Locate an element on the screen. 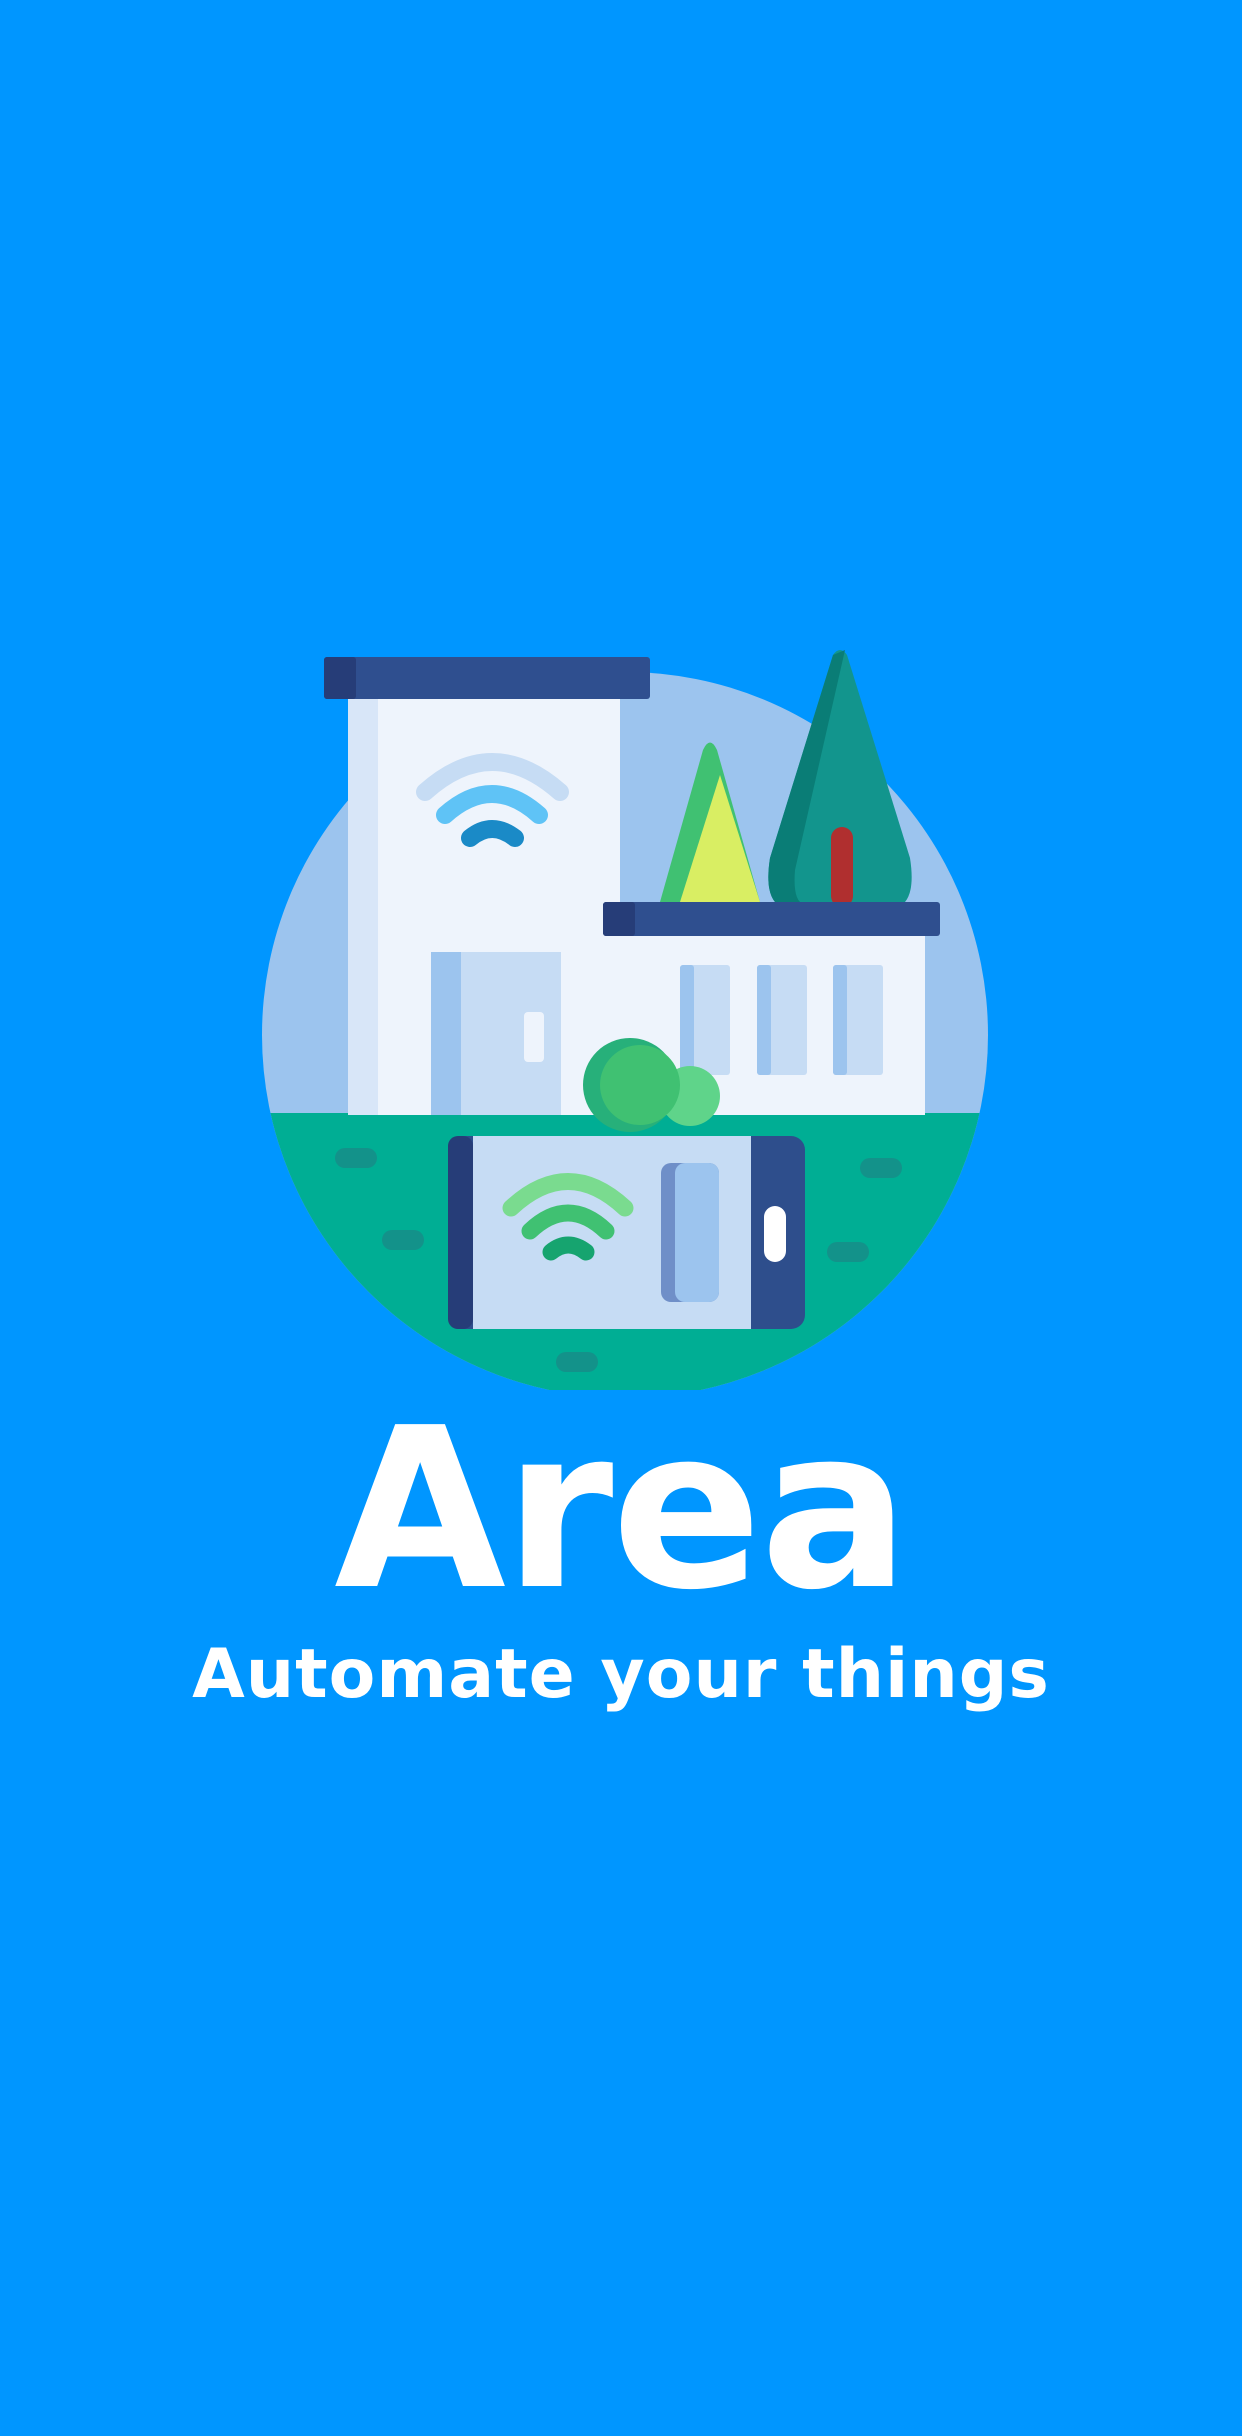  tall-building-roof is located at coordinates (487, 678).